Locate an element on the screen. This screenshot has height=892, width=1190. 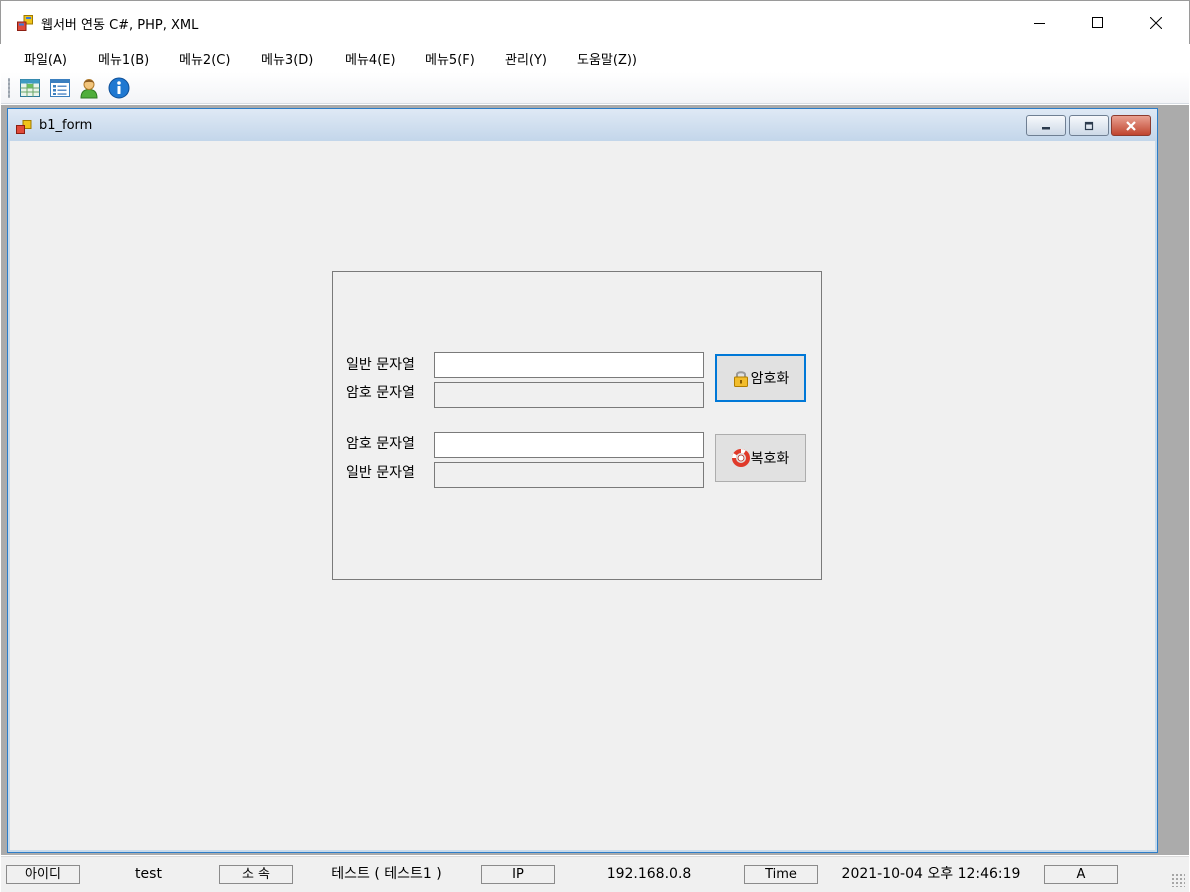
status-id-label: 아이디 is located at coordinates (43, 874).